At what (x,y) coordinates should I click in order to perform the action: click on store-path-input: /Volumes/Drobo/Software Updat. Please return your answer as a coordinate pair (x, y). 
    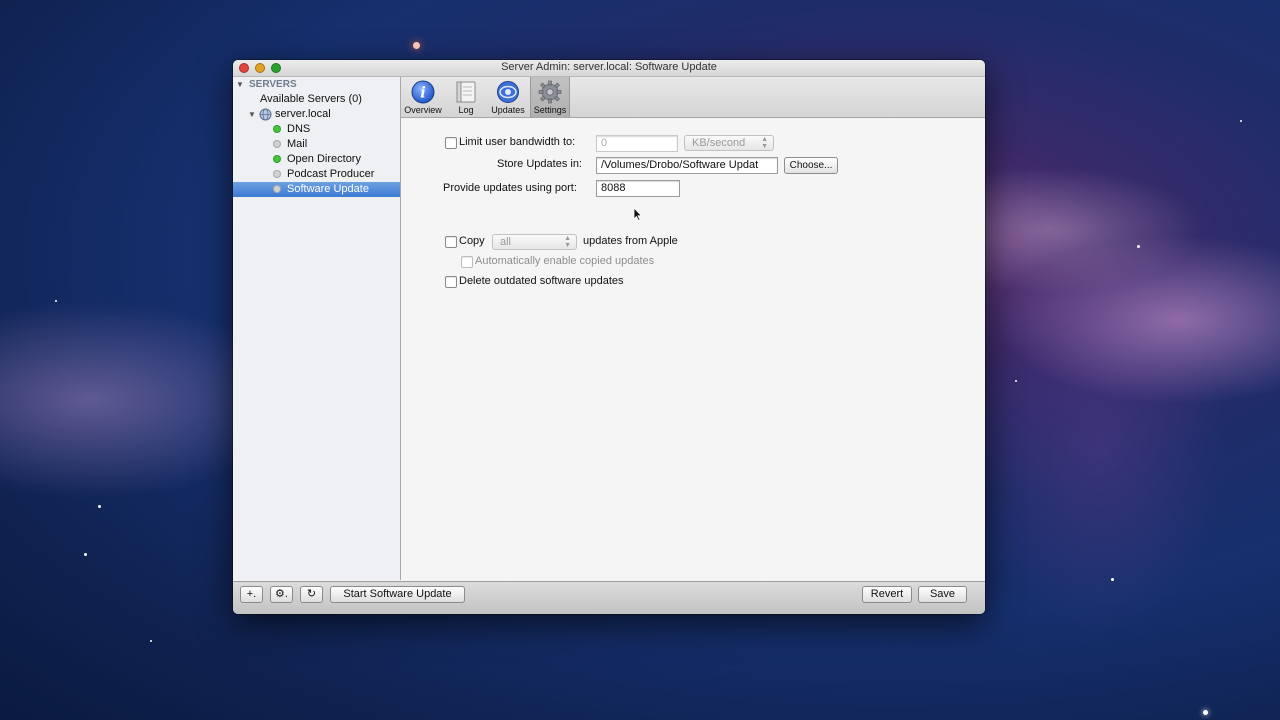
    Looking at the image, I should click on (687, 165).